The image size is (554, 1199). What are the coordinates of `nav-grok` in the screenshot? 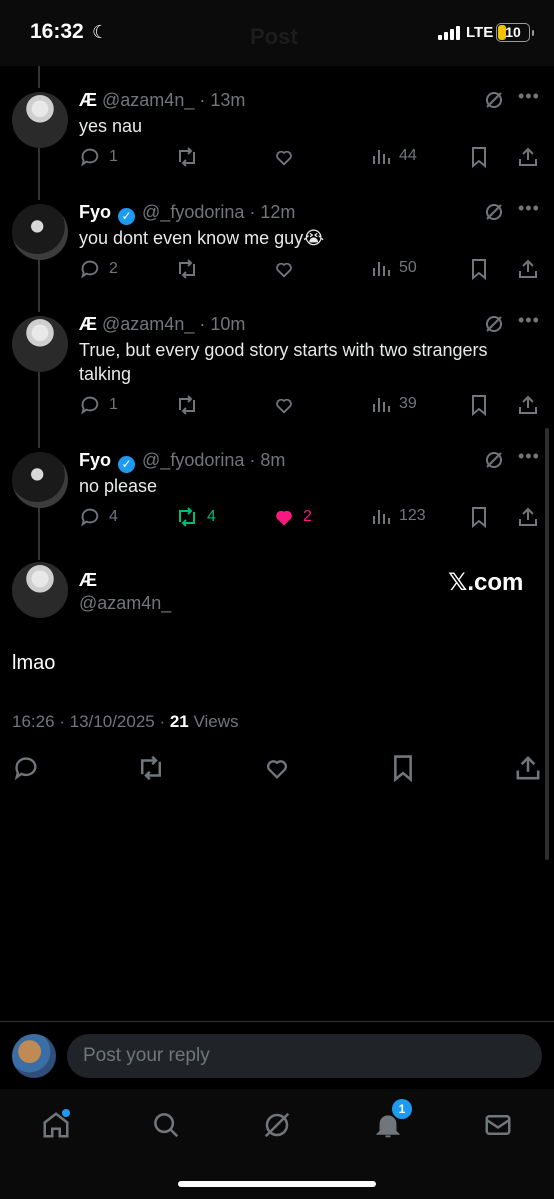 It's located at (277, 1125).